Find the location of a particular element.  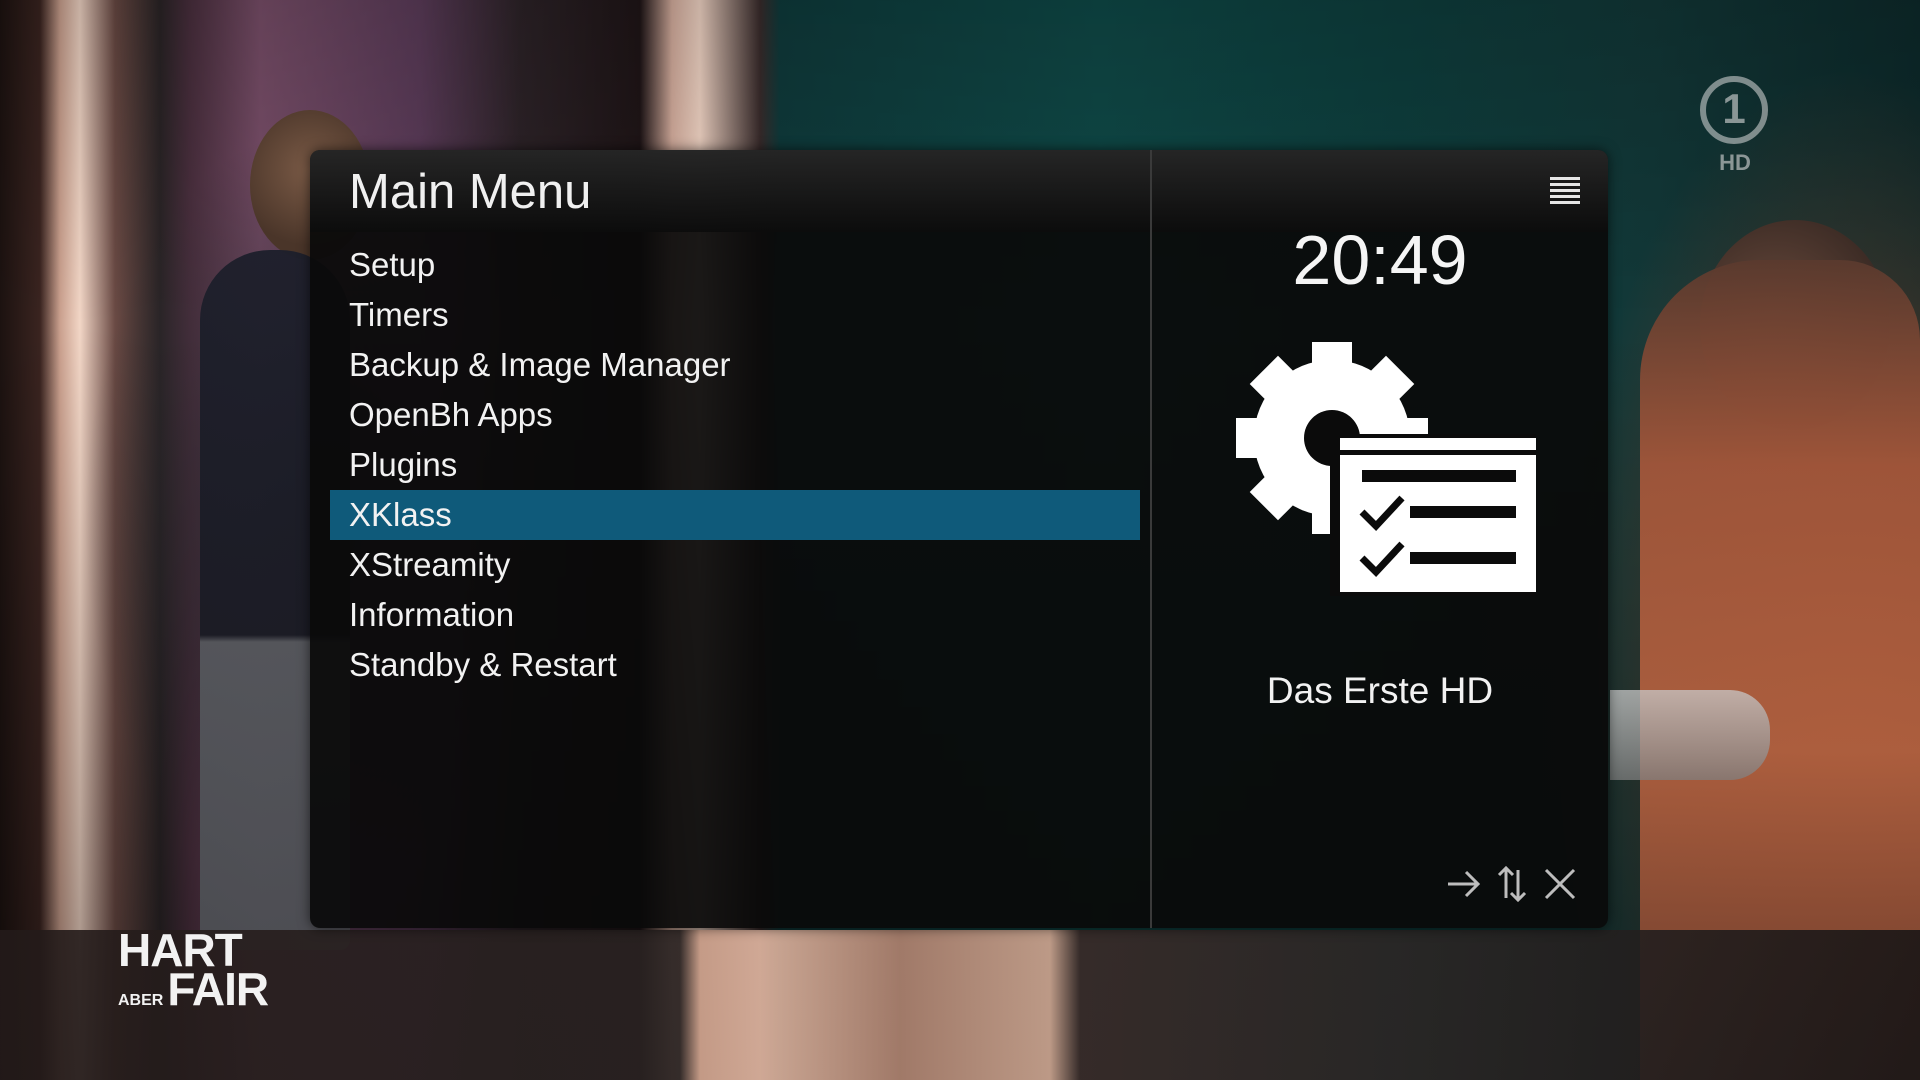

menu-item: Timers is located at coordinates (735, 315).